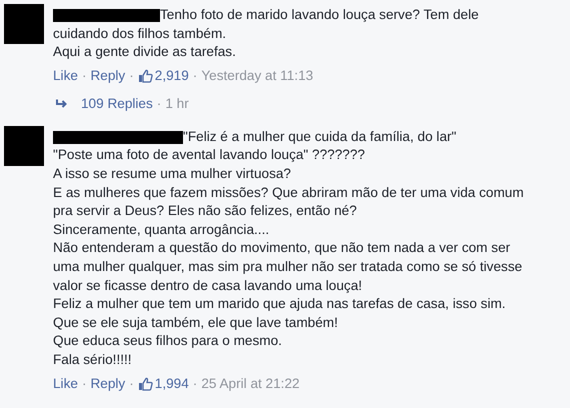  What do you see at coordinates (250, 383) in the screenshot?
I see `timestamp: 25 April at 21:22` at bounding box center [250, 383].